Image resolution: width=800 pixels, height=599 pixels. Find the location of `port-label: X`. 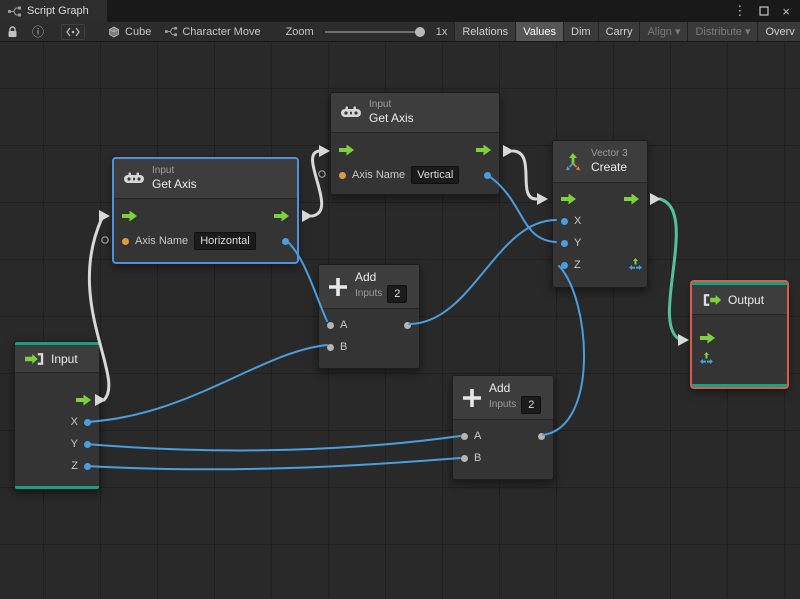

port-label: X is located at coordinates (578, 221).